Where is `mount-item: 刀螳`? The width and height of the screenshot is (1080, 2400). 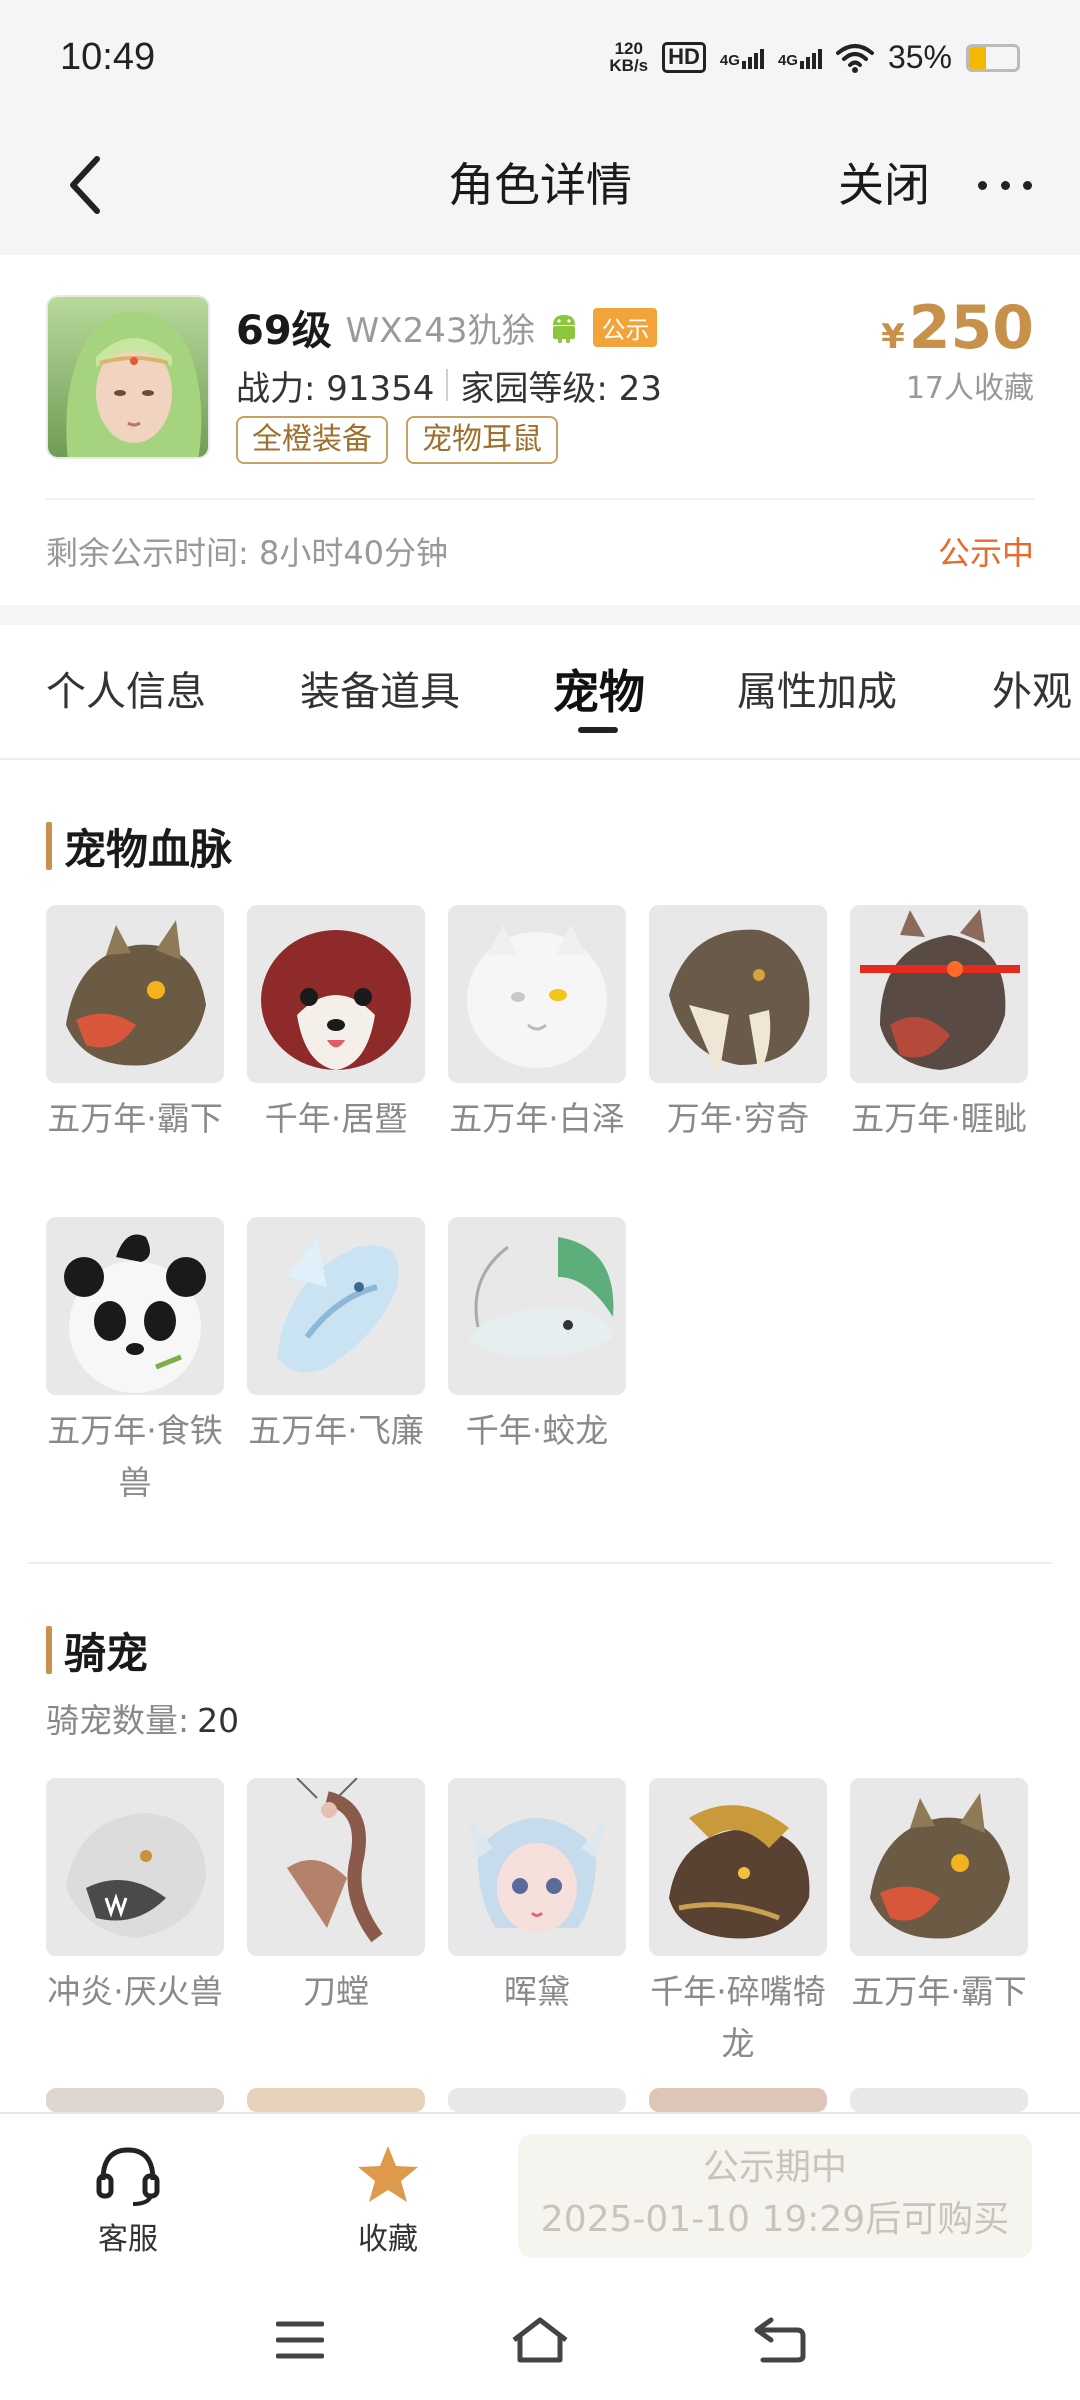 mount-item: 刀螳 is located at coordinates (336, 1934).